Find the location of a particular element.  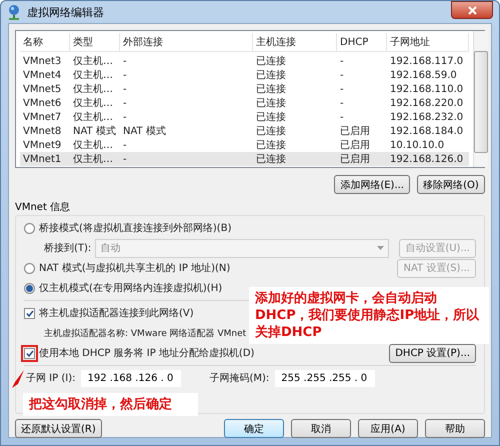

table-cell-text: 10.10.10.0 is located at coordinates (417, 145).